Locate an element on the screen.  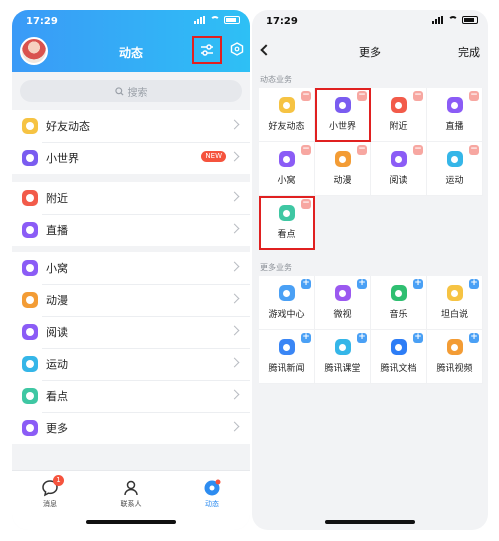
hexagon-settings-icon is located at coordinates (237, 49).